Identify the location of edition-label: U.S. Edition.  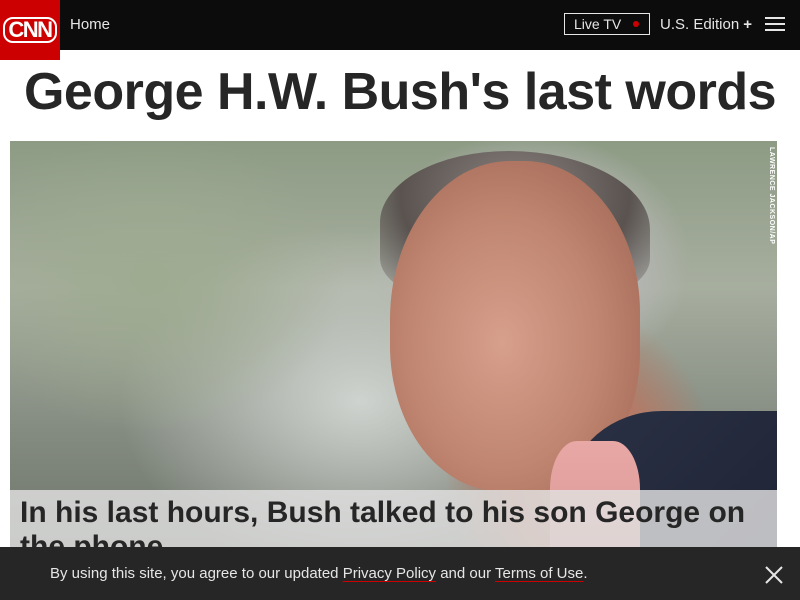
(700, 24).